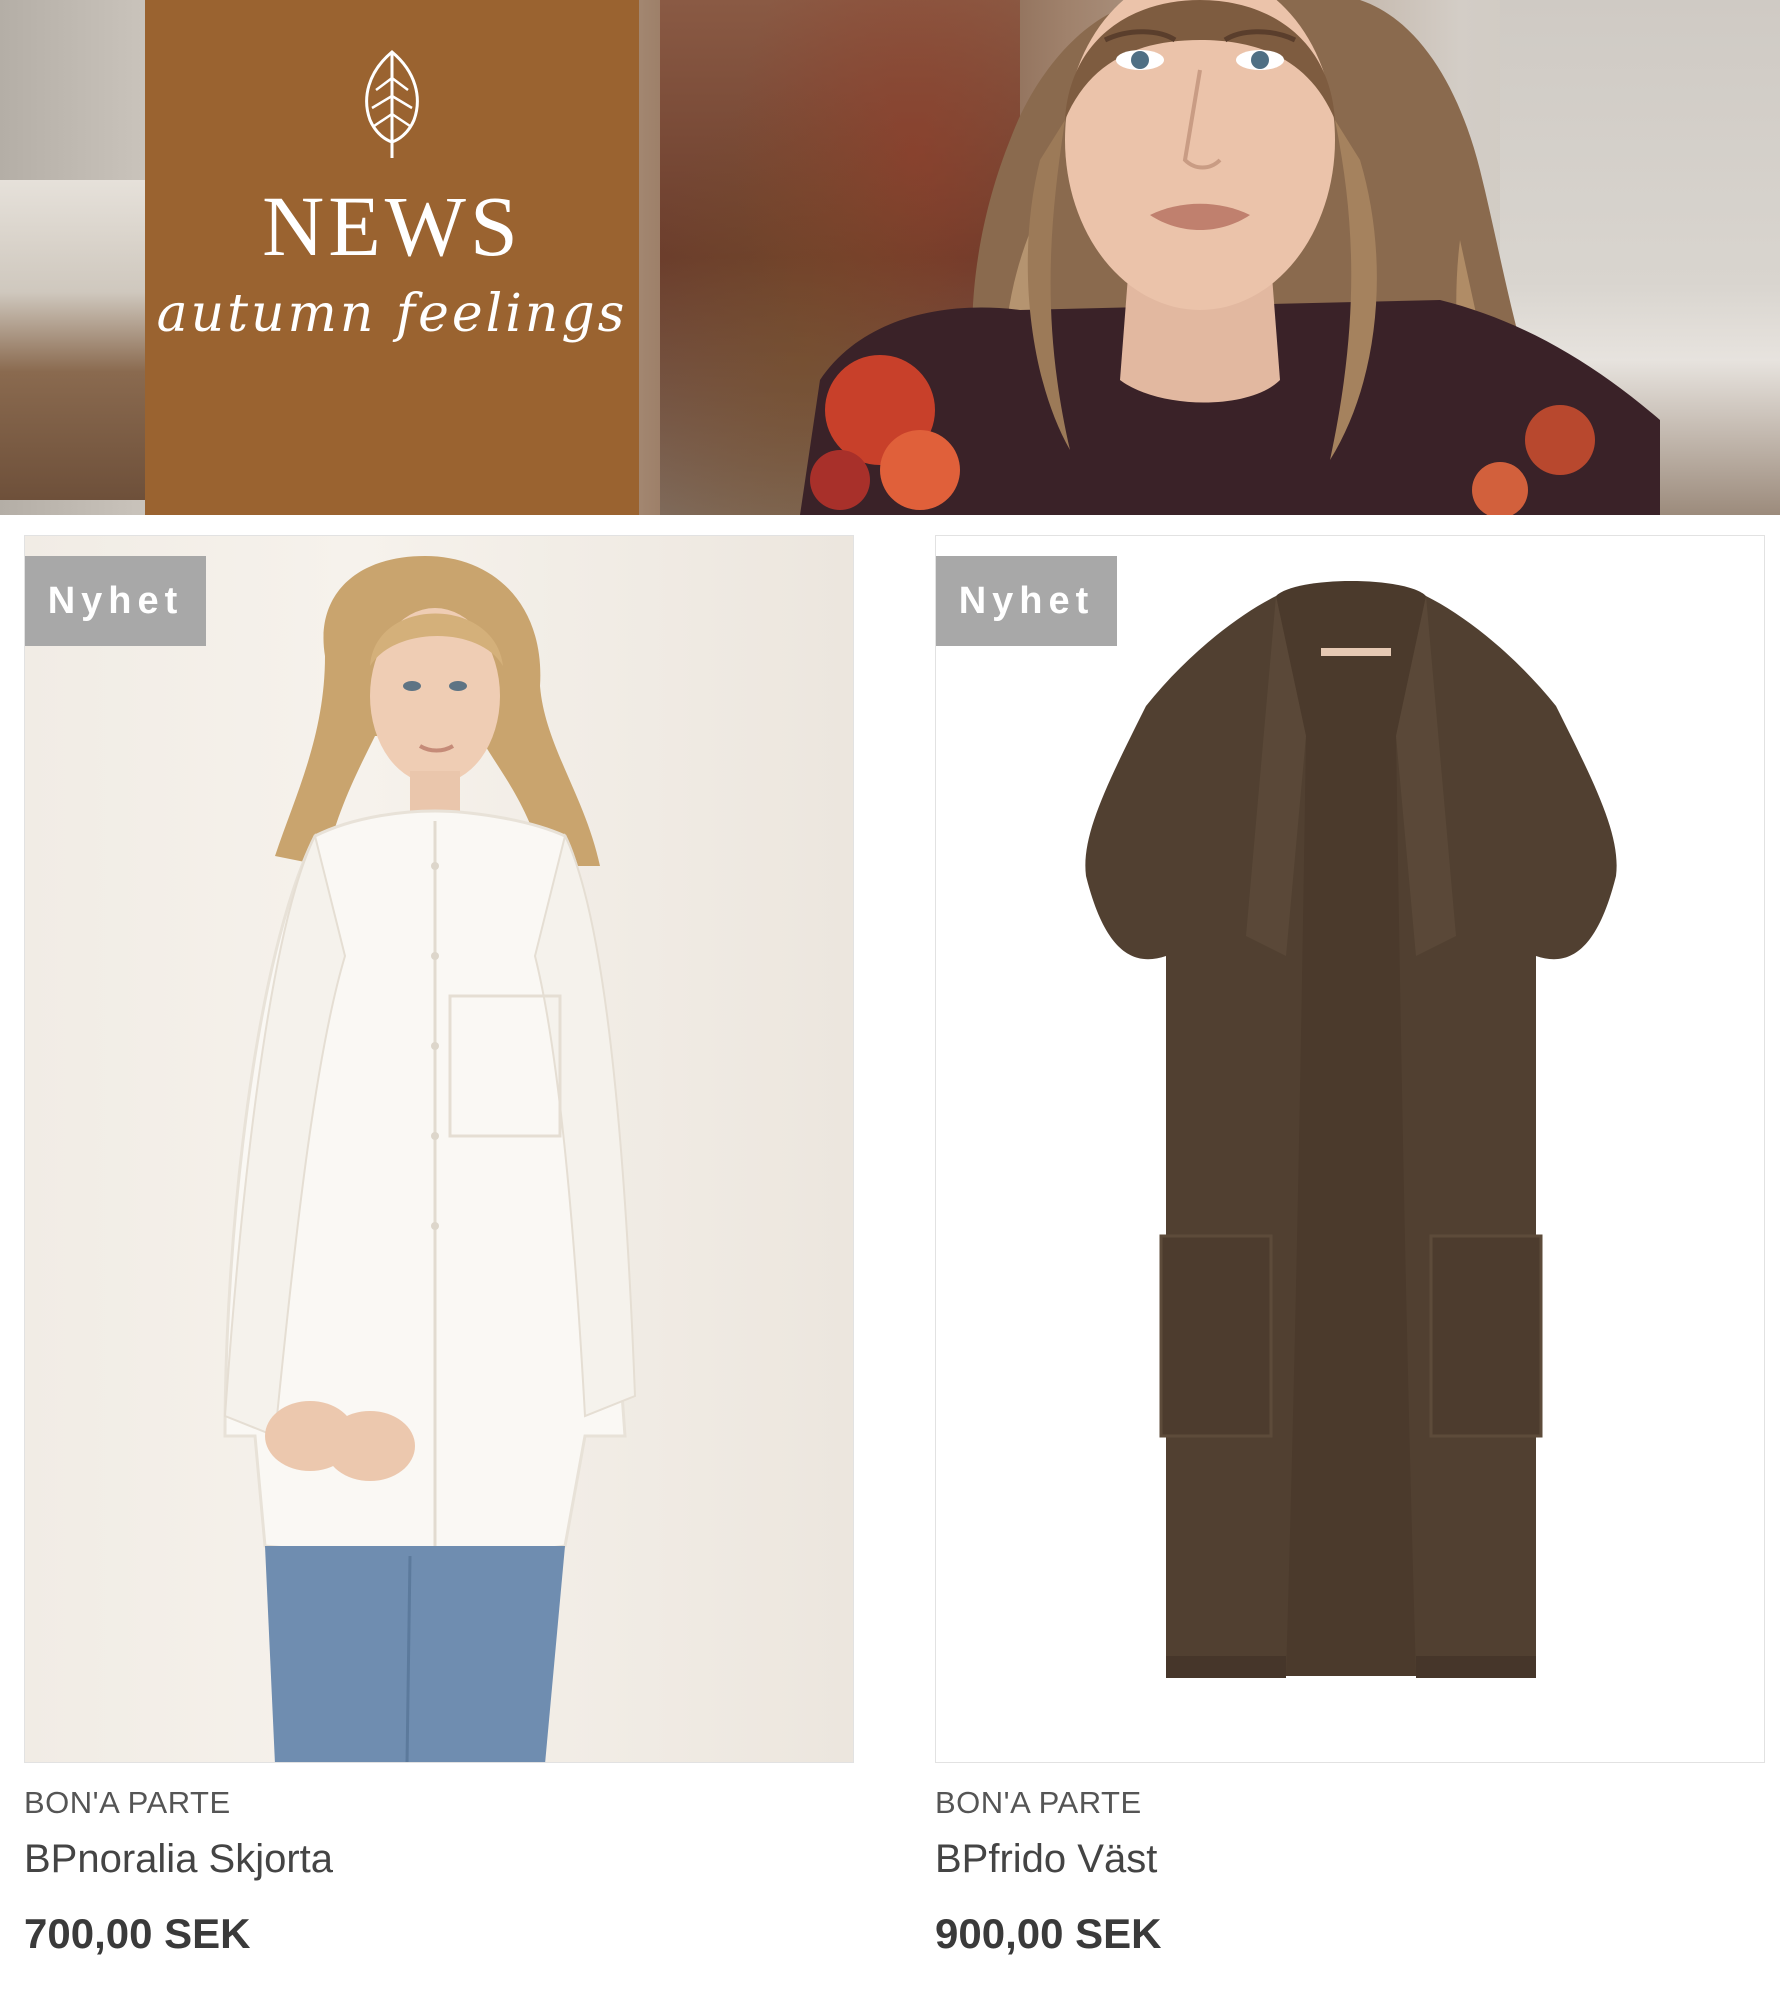 This screenshot has width=1780, height=2000. I want to click on hero-model-photo, so click(1230, 257).